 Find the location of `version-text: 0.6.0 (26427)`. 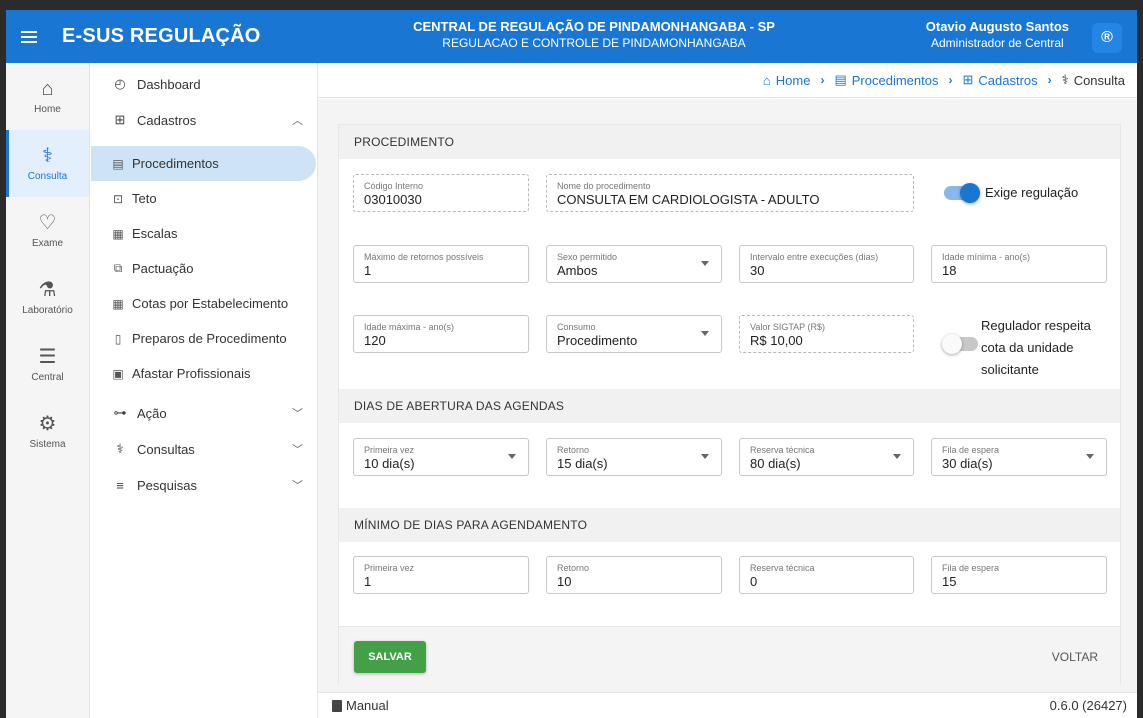

version-text: 0.6.0 (26427) is located at coordinates (1088, 705).